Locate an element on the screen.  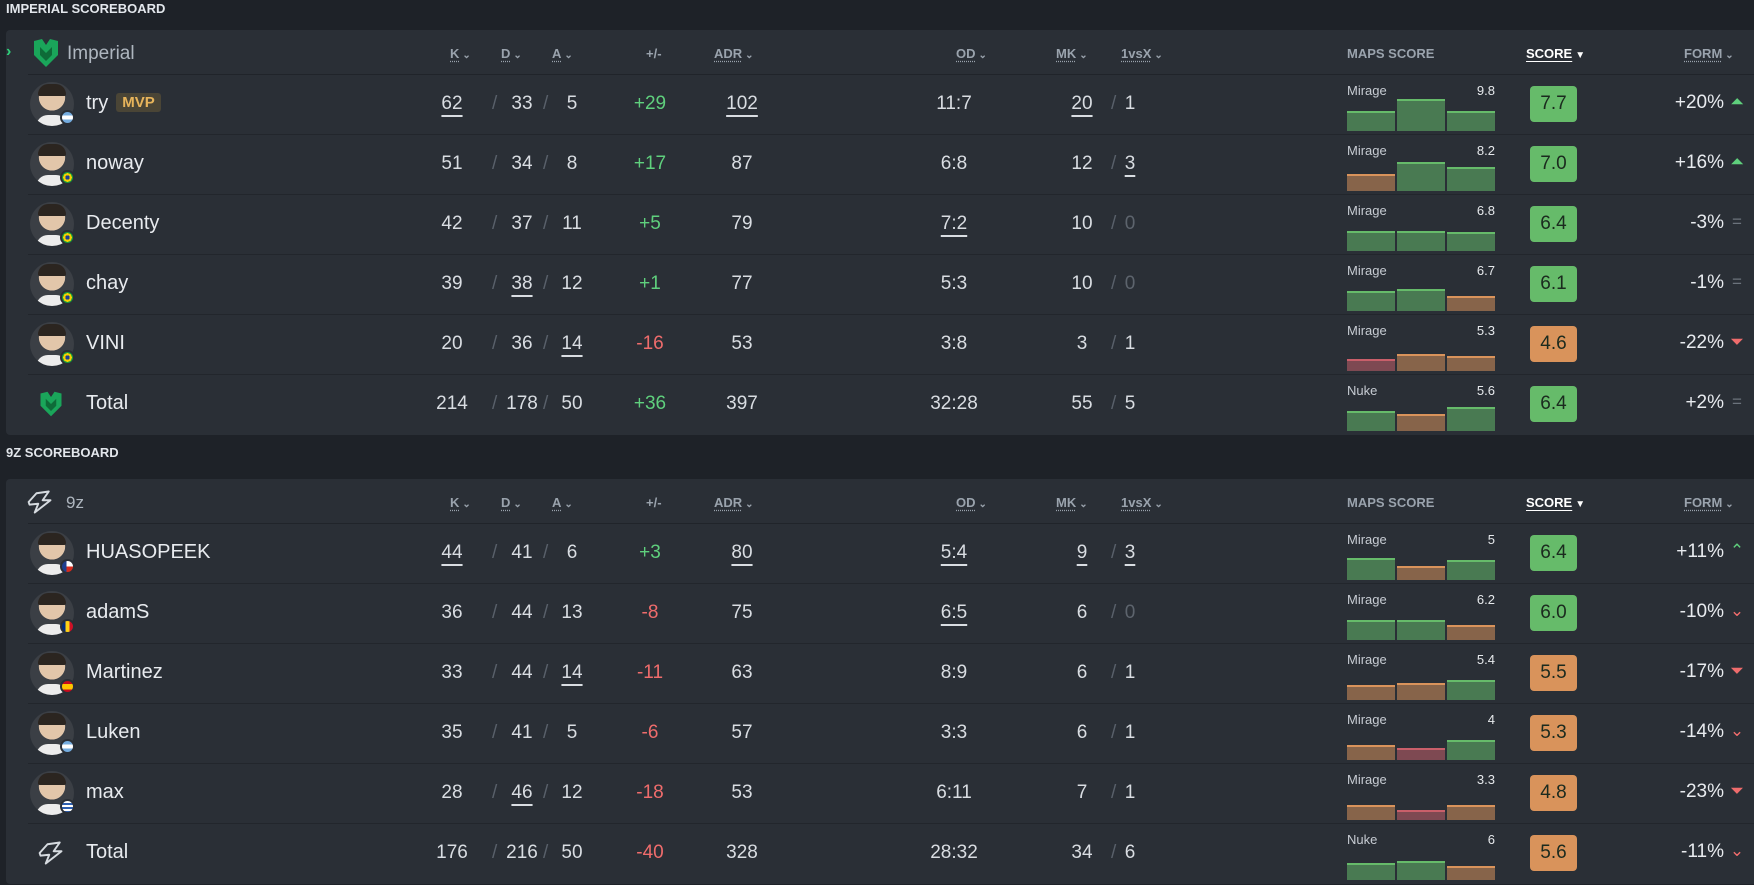
map-score-cell: Mirage 6.2 is located at coordinates (1421, 615).